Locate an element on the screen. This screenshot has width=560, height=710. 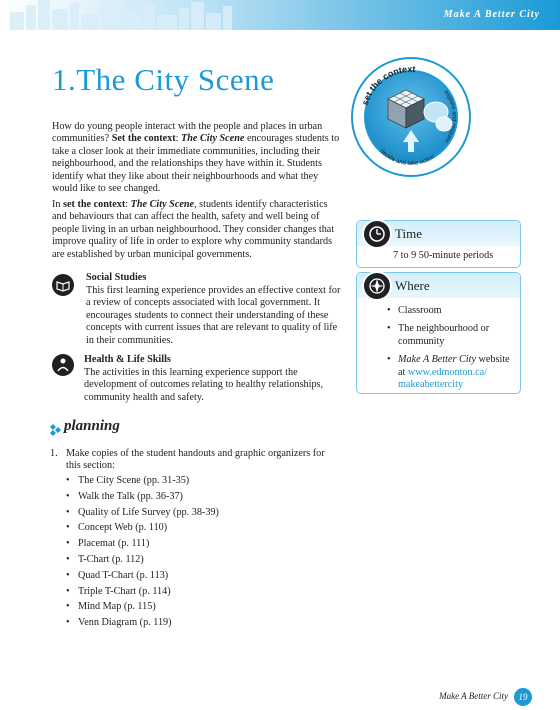
social-studies-heading: Social Studies is located at coordinates (116, 277).